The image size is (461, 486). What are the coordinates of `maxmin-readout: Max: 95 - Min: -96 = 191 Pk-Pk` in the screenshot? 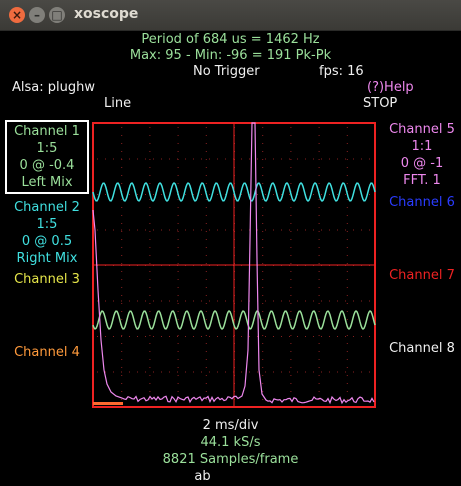 It's located at (230, 55).